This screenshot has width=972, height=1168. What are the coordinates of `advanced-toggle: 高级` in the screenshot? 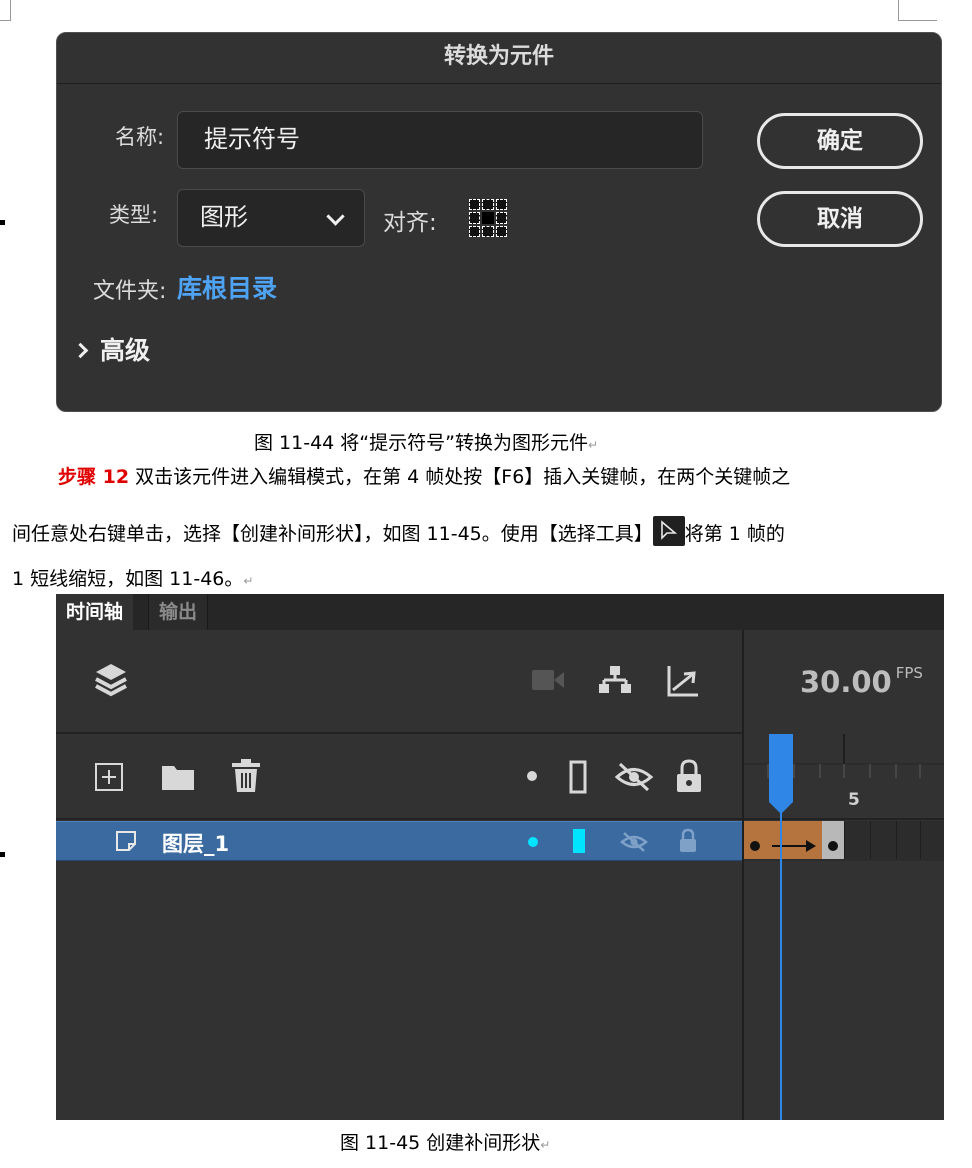 It's located at (111, 349).